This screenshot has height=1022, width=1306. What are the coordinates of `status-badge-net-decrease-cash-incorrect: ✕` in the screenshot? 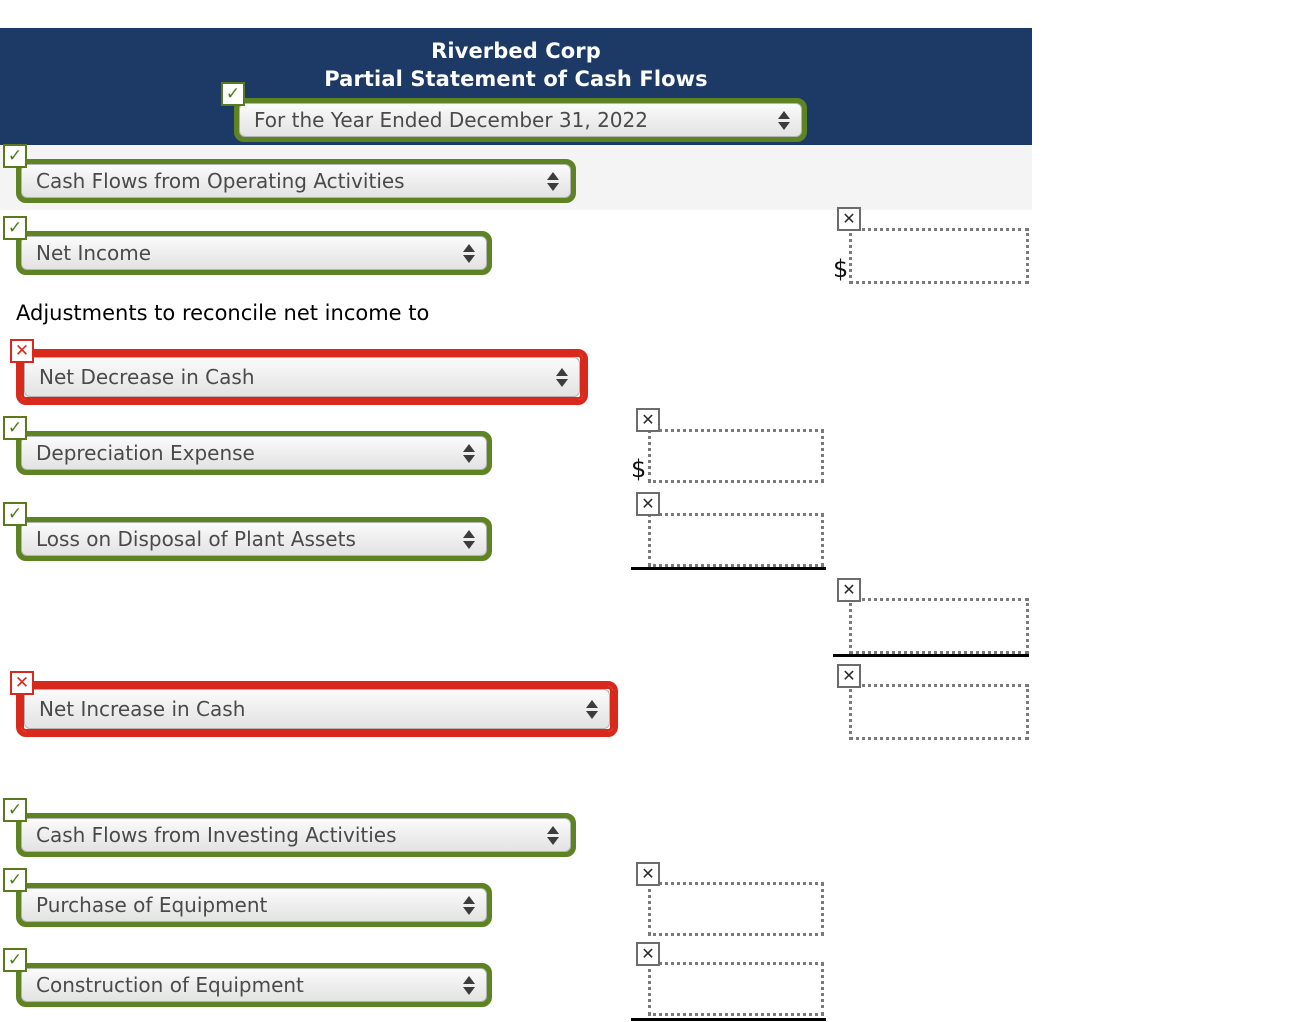 It's located at (22, 351).